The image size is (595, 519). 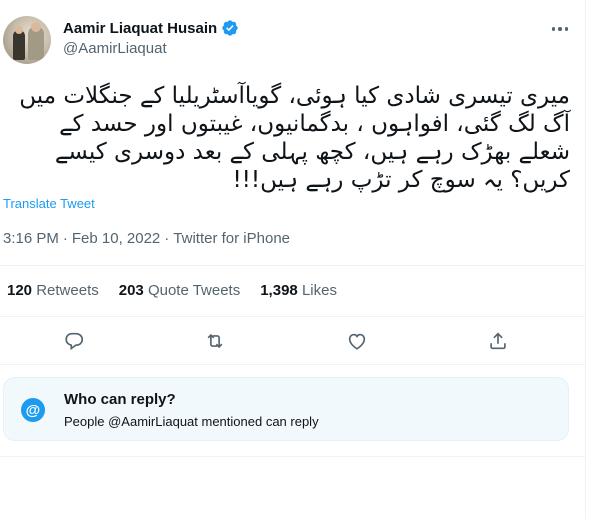 I want to click on tweet-time: 3:16 PM, so click(x=31, y=238).